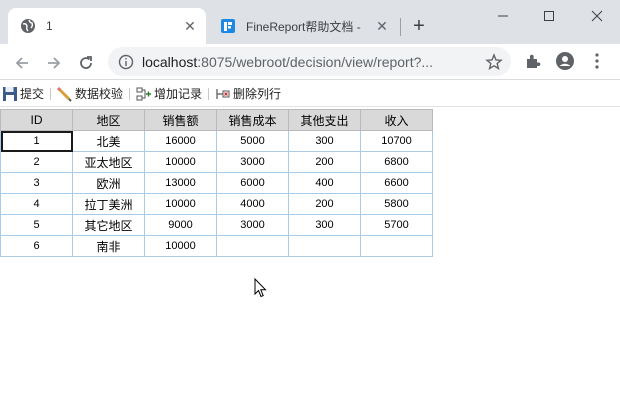 This screenshot has width=620, height=412. Describe the element at coordinates (228, 26) in the screenshot. I see `finereport-icon` at that location.